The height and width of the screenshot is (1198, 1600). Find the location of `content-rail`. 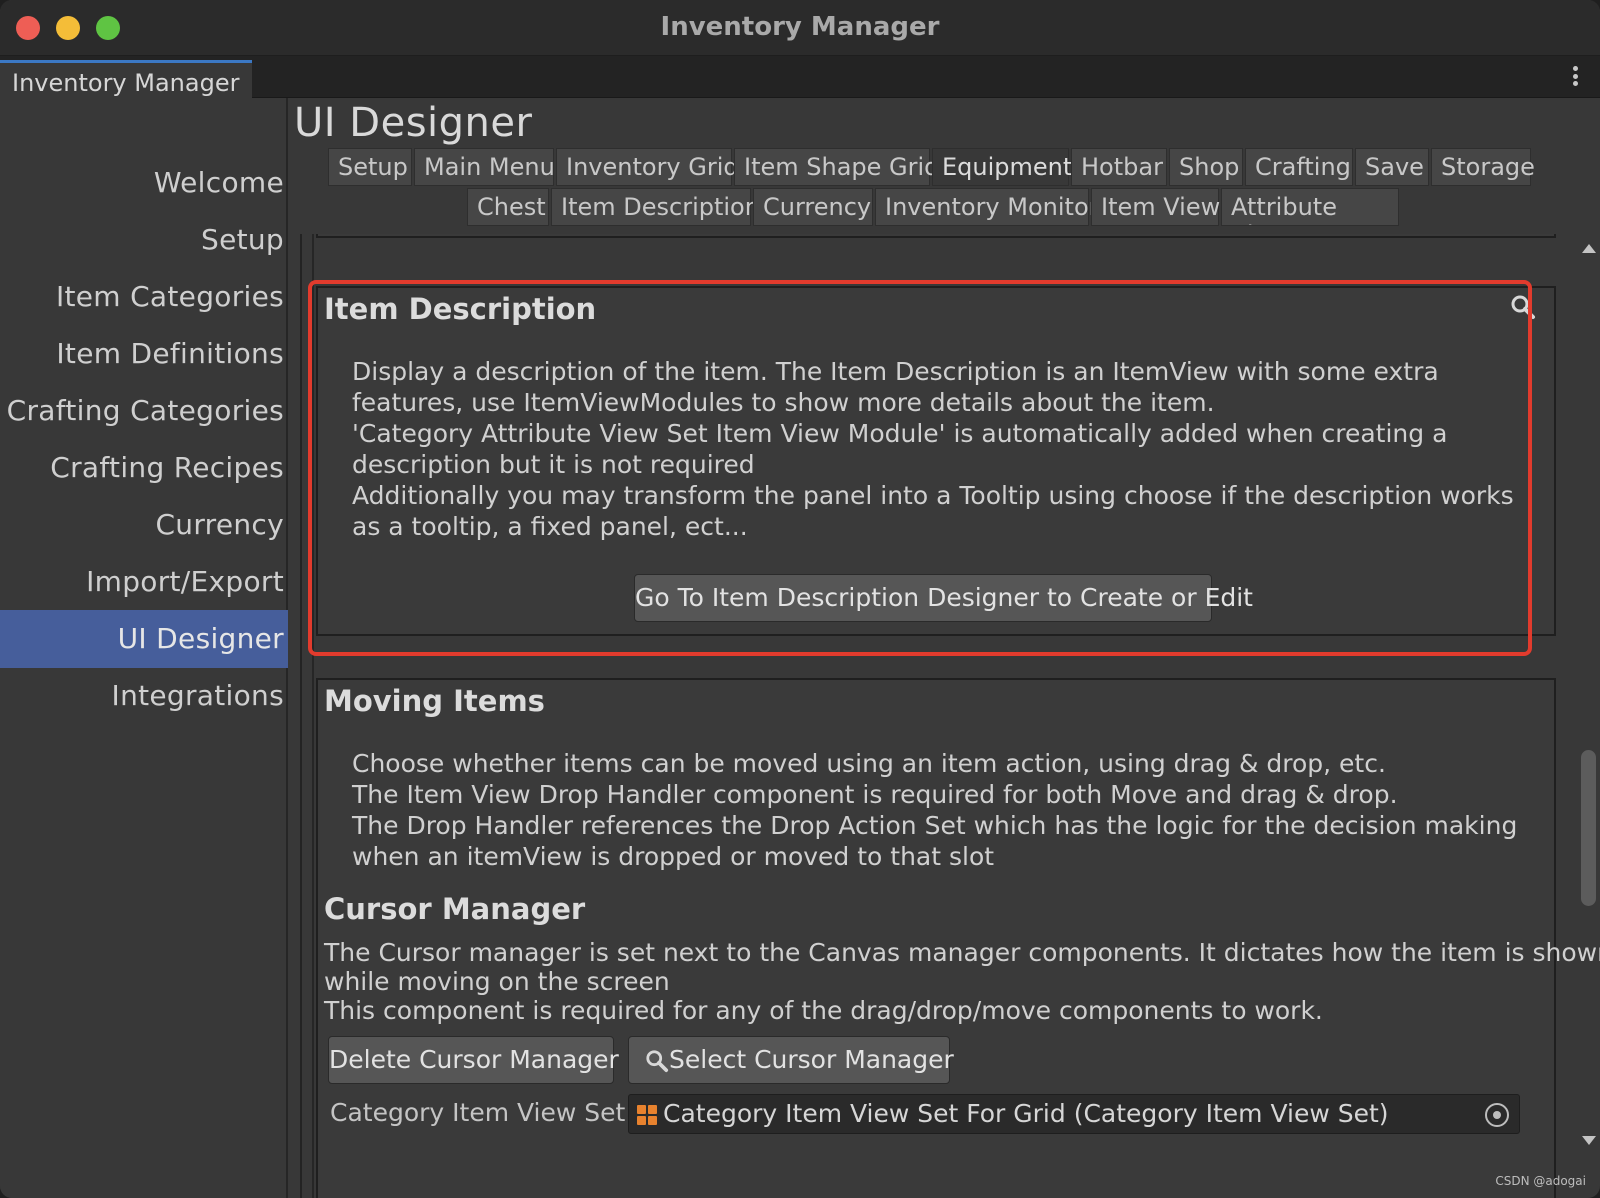

content-rail is located at coordinates (301, 716).